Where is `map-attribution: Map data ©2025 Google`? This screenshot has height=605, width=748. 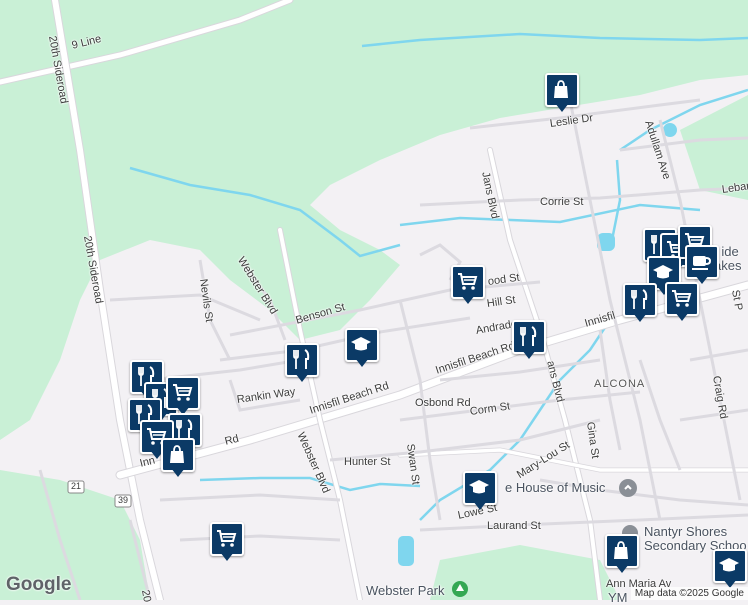
map-attribution: Map data ©2025 Google is located at coordinates (689, 593).